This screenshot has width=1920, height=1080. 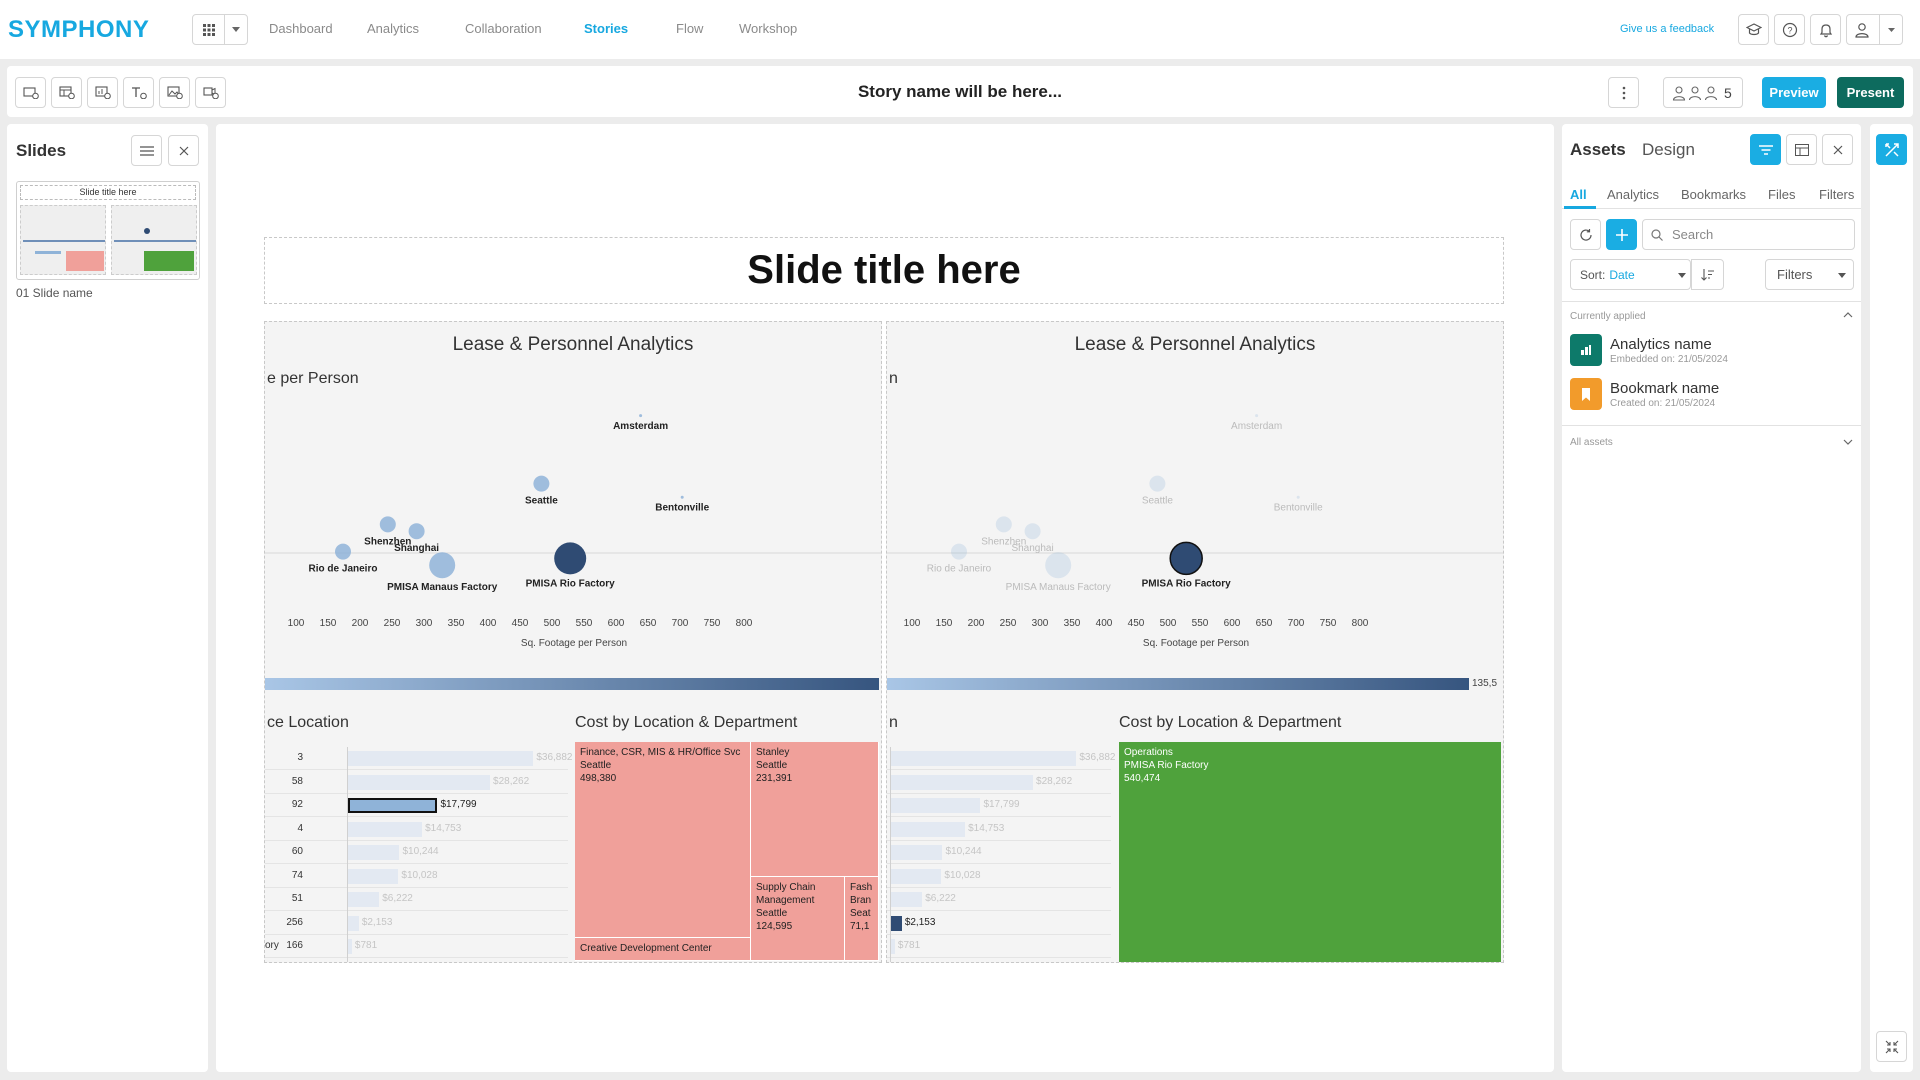 I want to click on slide-thumbnail: Slide title here, so click(x=108, y=230).